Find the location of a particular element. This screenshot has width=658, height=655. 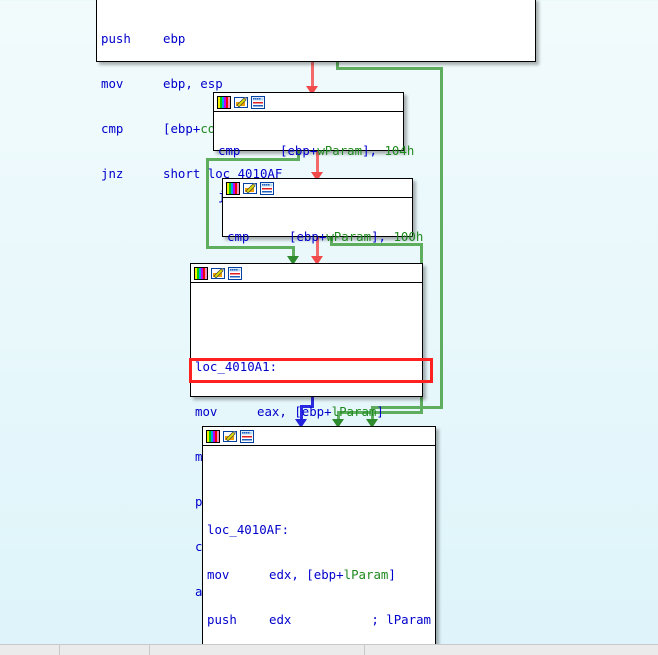

asm-label: loc_4010AF: is located at coordinates (319, 529).